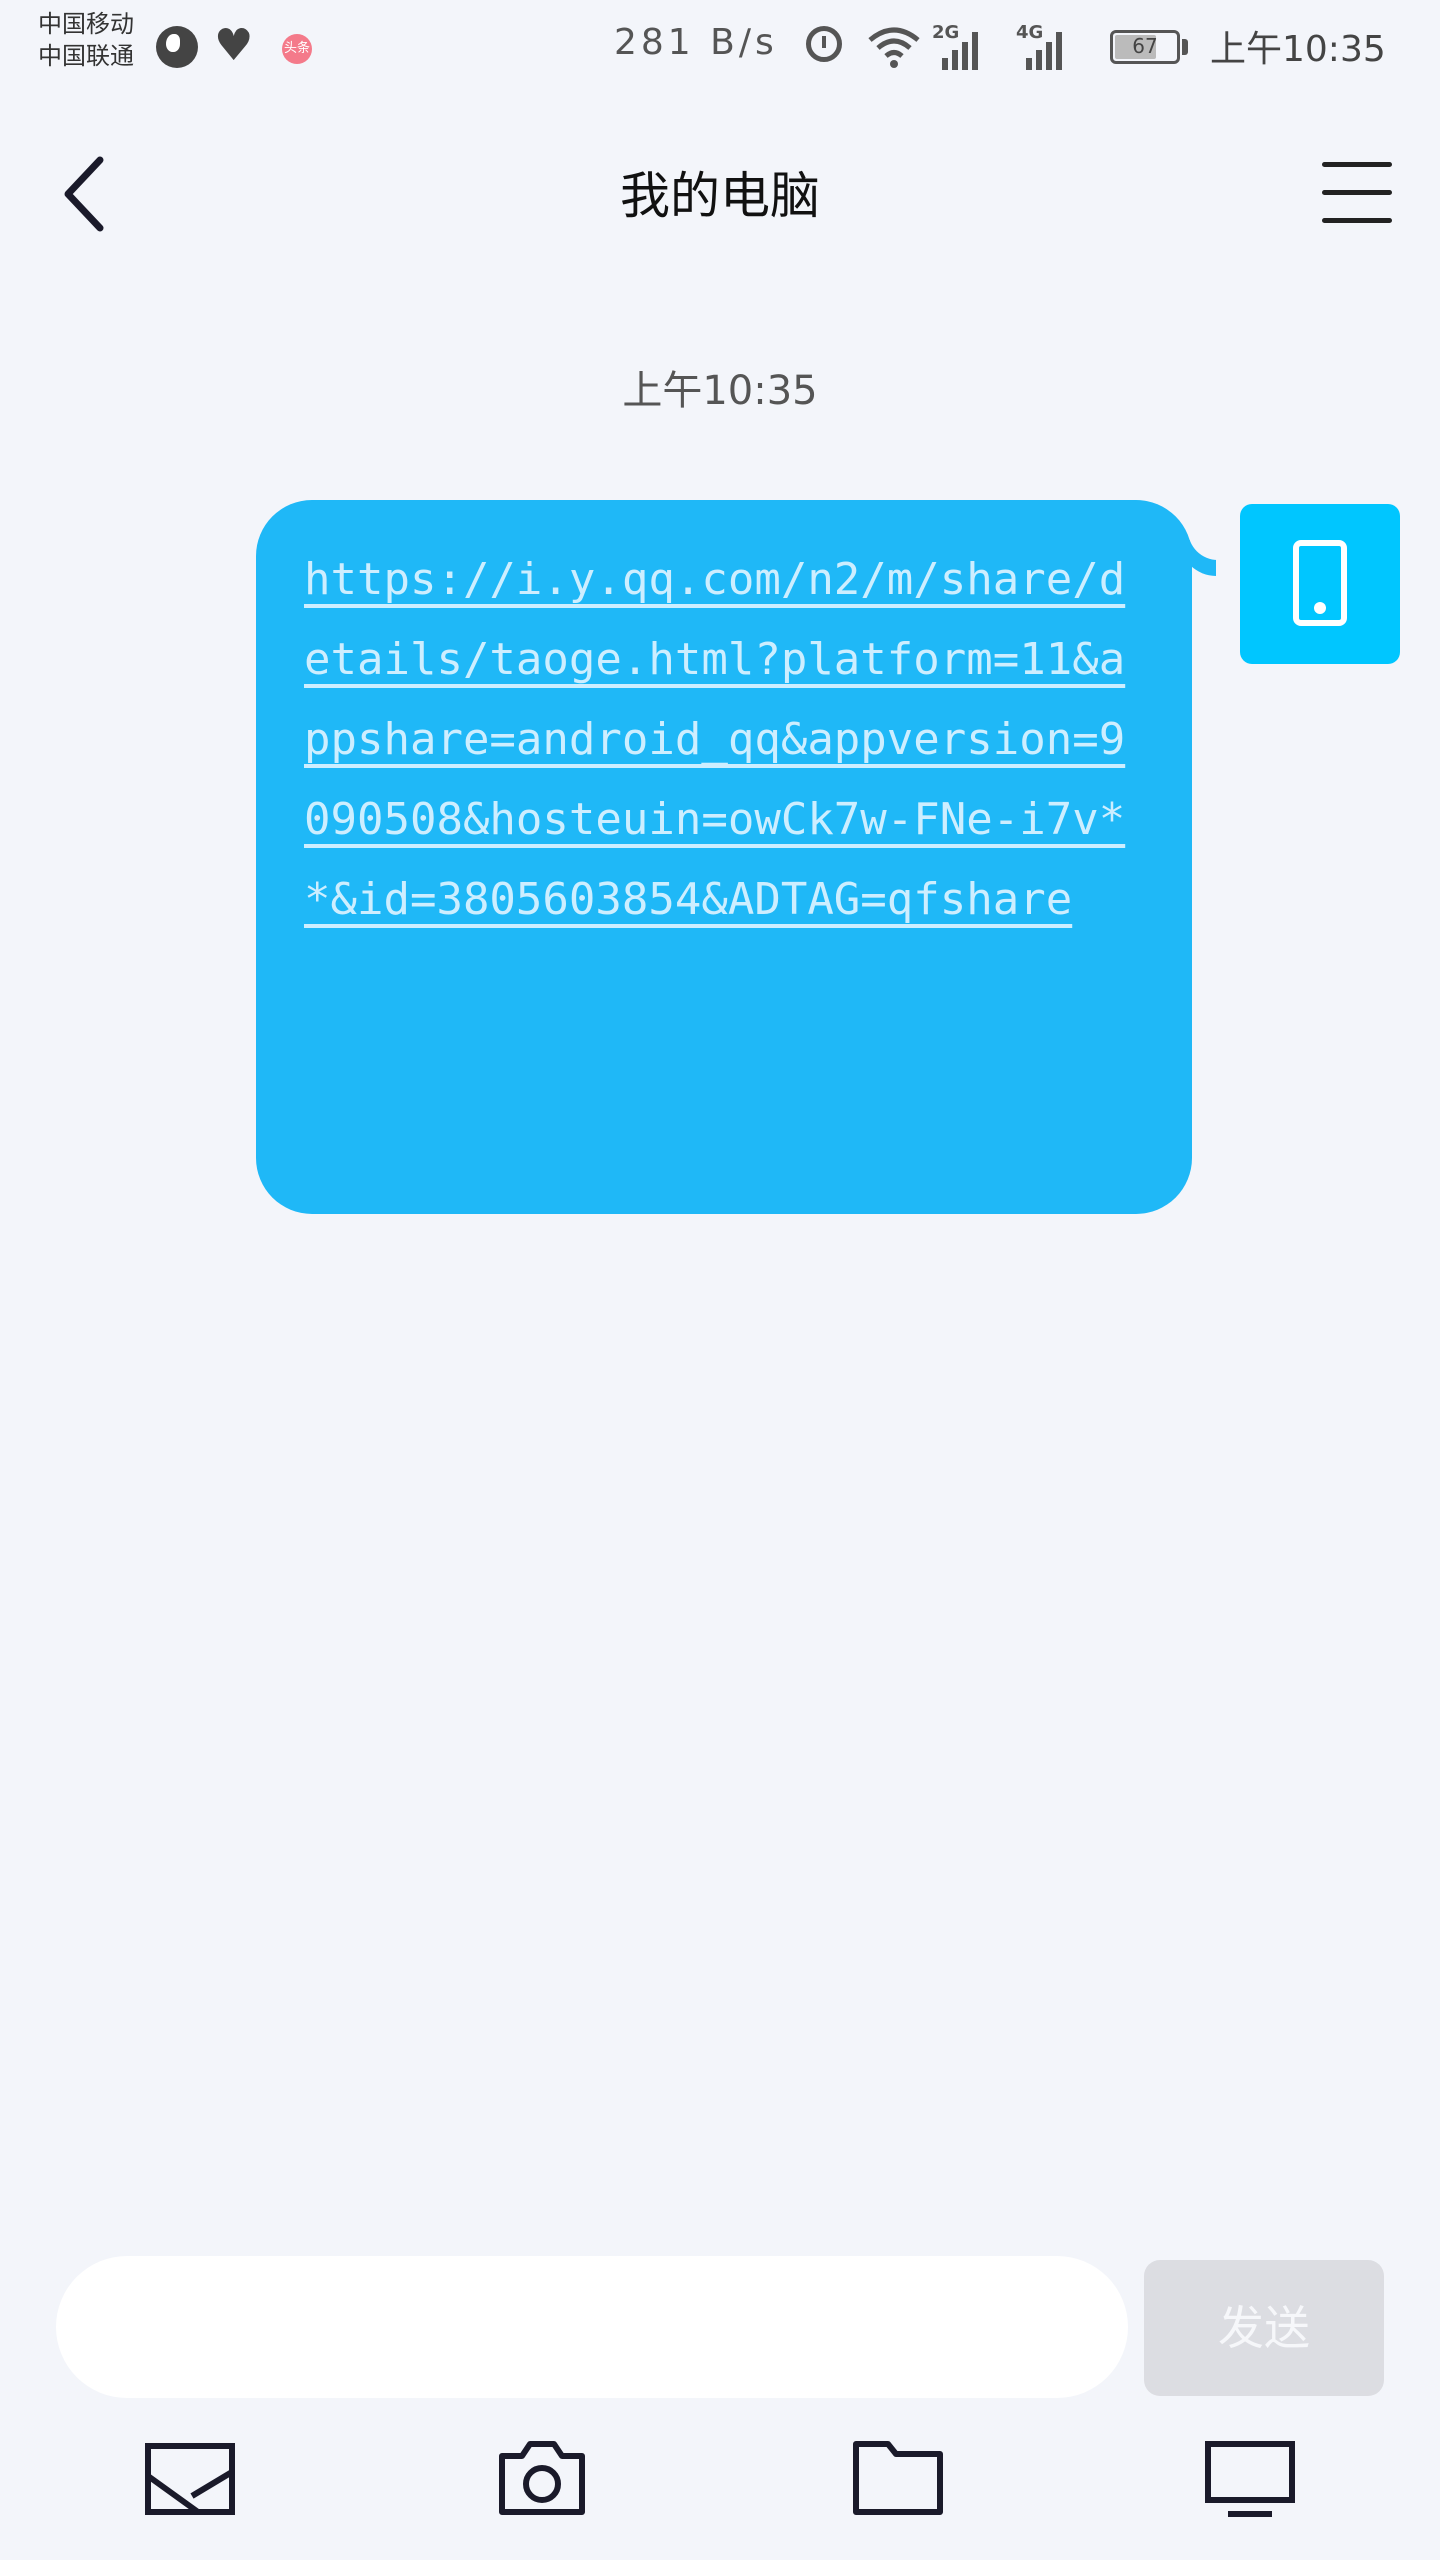 Image resolution: width=1440 pixels, height=2560 pixels. I want to click on phone-icon, so click(1320, 583).